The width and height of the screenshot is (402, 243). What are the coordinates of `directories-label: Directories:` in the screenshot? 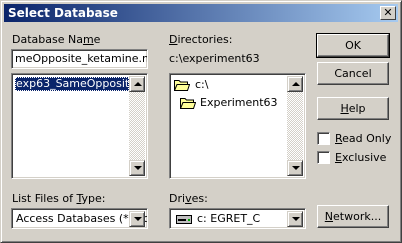 It's located at (201, 39).